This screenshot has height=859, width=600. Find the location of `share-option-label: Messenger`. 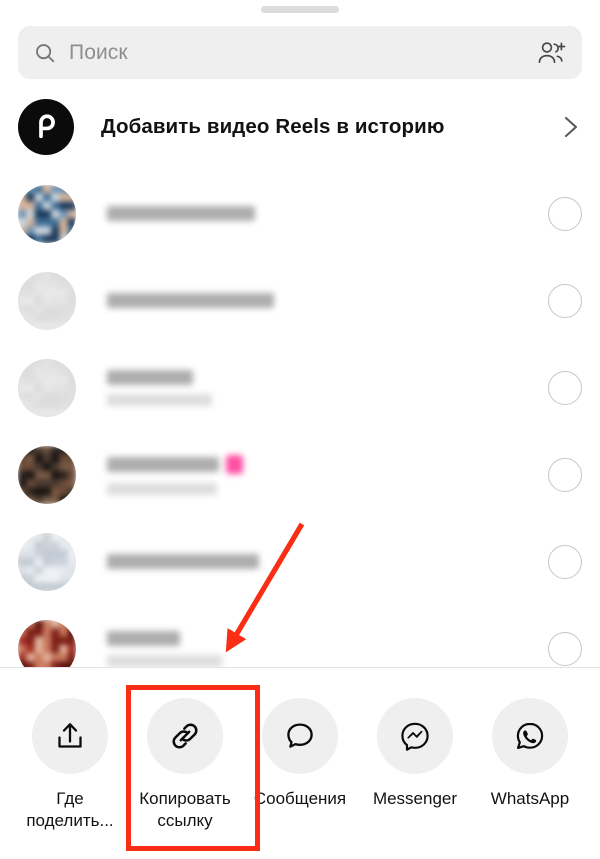

share-option-label: Messenger is located at coordinates (415, 798).